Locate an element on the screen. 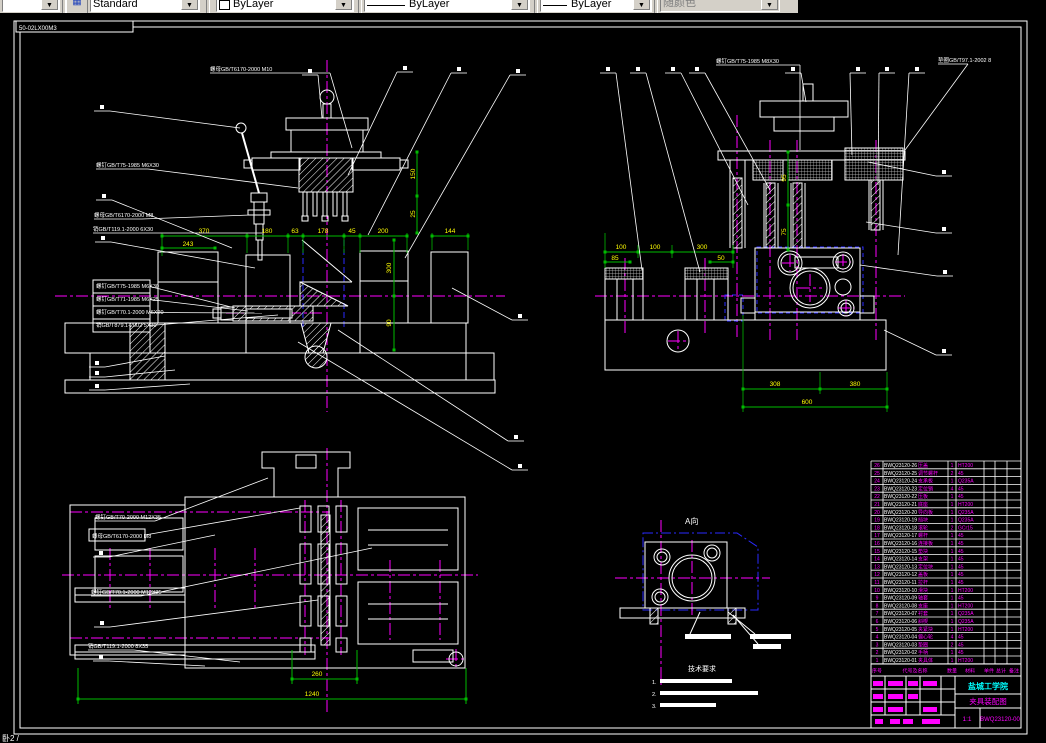 This screenshot has height=743, width=1046. svg-text: 85 is located at coordinates (615, 258).